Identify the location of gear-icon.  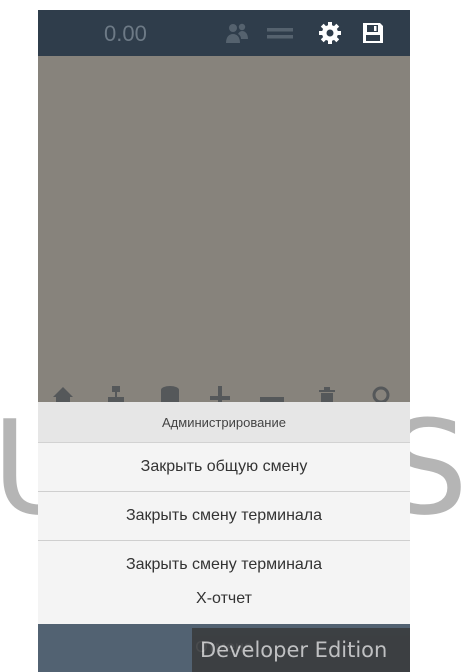
(330, 33).